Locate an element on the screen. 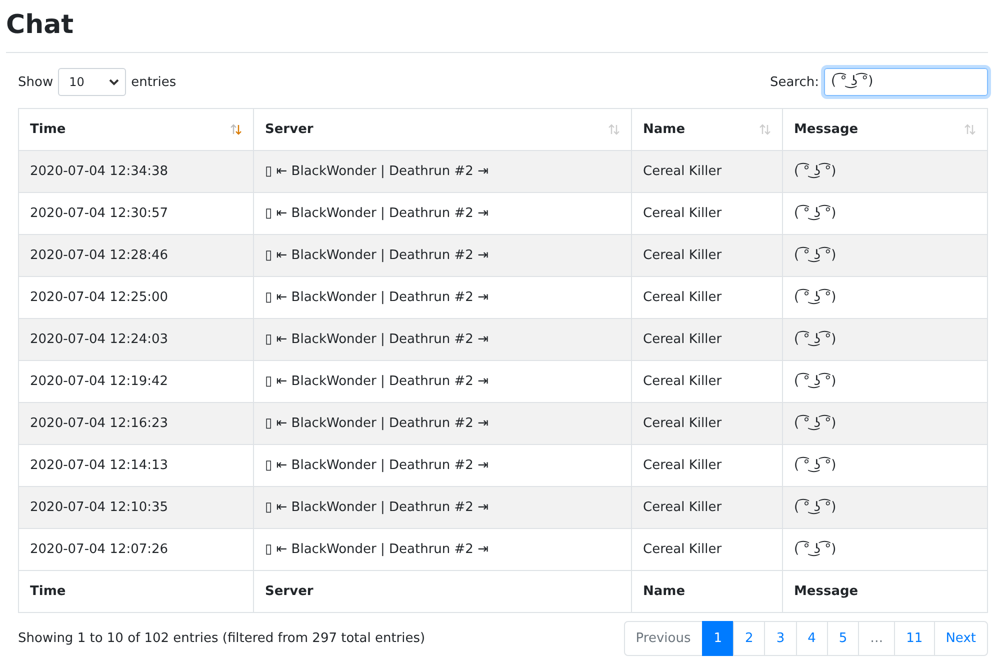 This screenshot has height=661, width=995. column-header: Message is located at coordinates (885, 129).